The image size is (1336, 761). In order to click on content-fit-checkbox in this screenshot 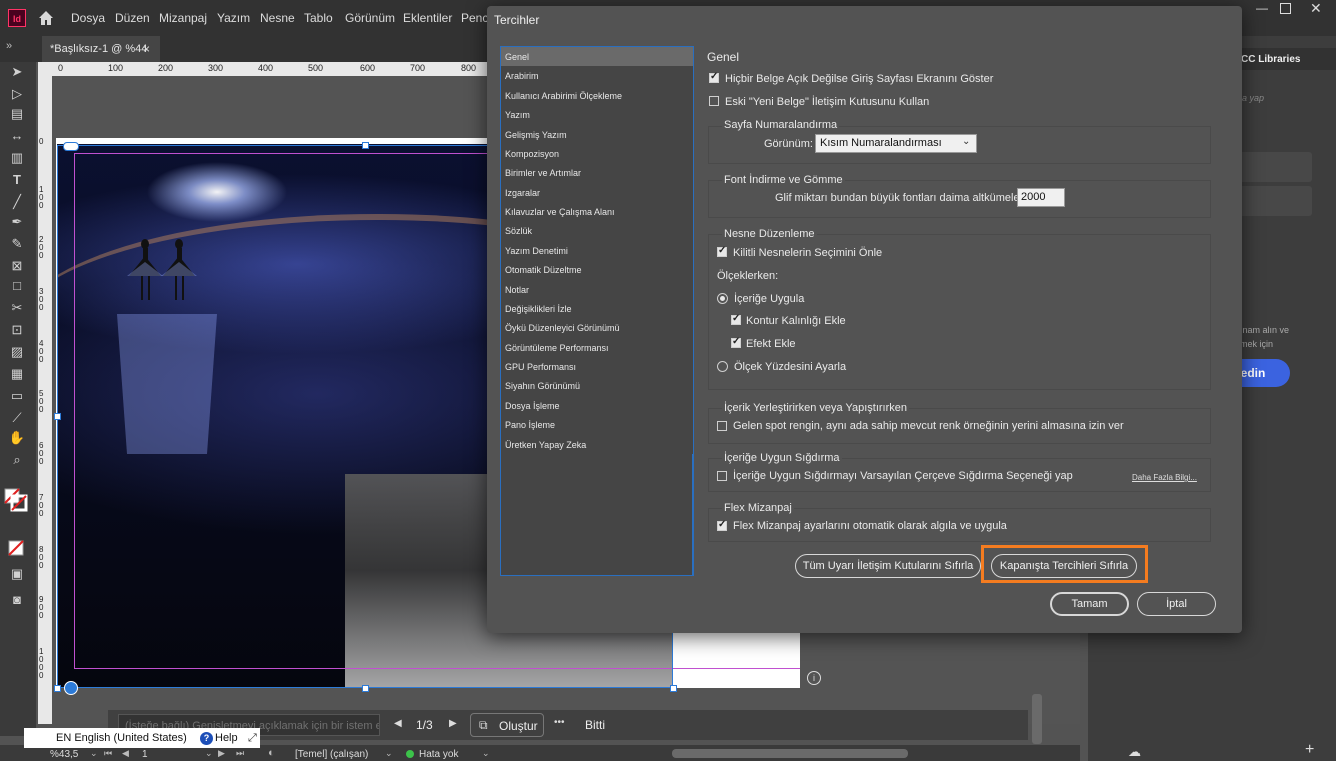, I will do `click(722, 476)`.